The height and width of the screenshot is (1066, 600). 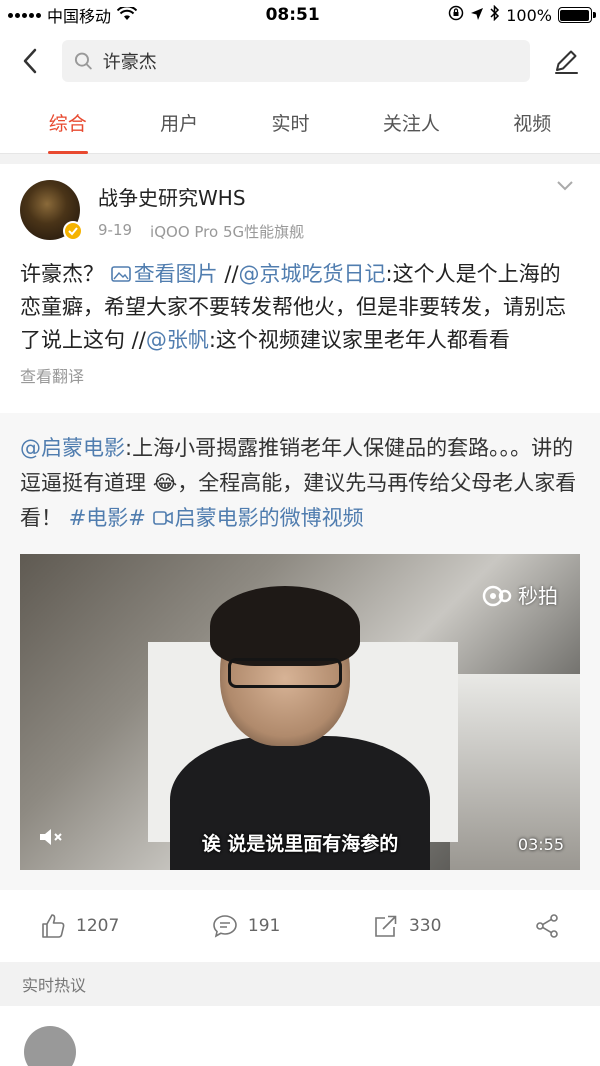 What do you see at coordinates (359, 340) in the screenshot?
I see `post-text-part: :这个视频建议家里老年人都看看` at bounding box center [359, 340].